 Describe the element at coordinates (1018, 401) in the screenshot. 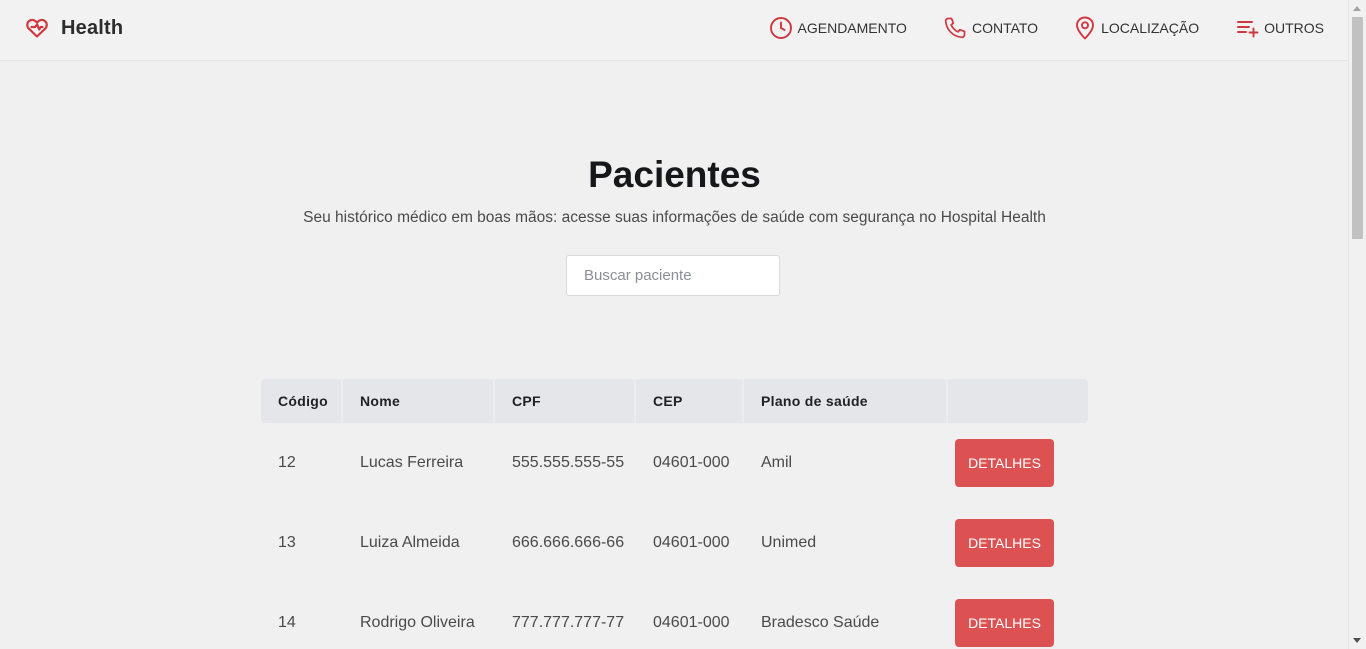

I see `column-header-actions` at that location.